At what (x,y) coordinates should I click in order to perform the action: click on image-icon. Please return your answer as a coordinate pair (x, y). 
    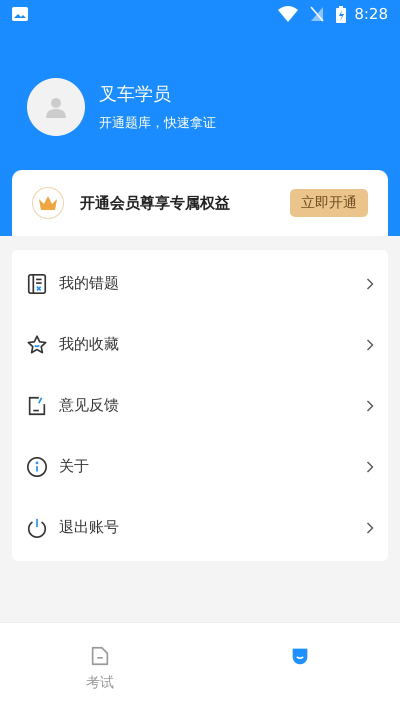
    Looking at the image, I should click on (20, 14).